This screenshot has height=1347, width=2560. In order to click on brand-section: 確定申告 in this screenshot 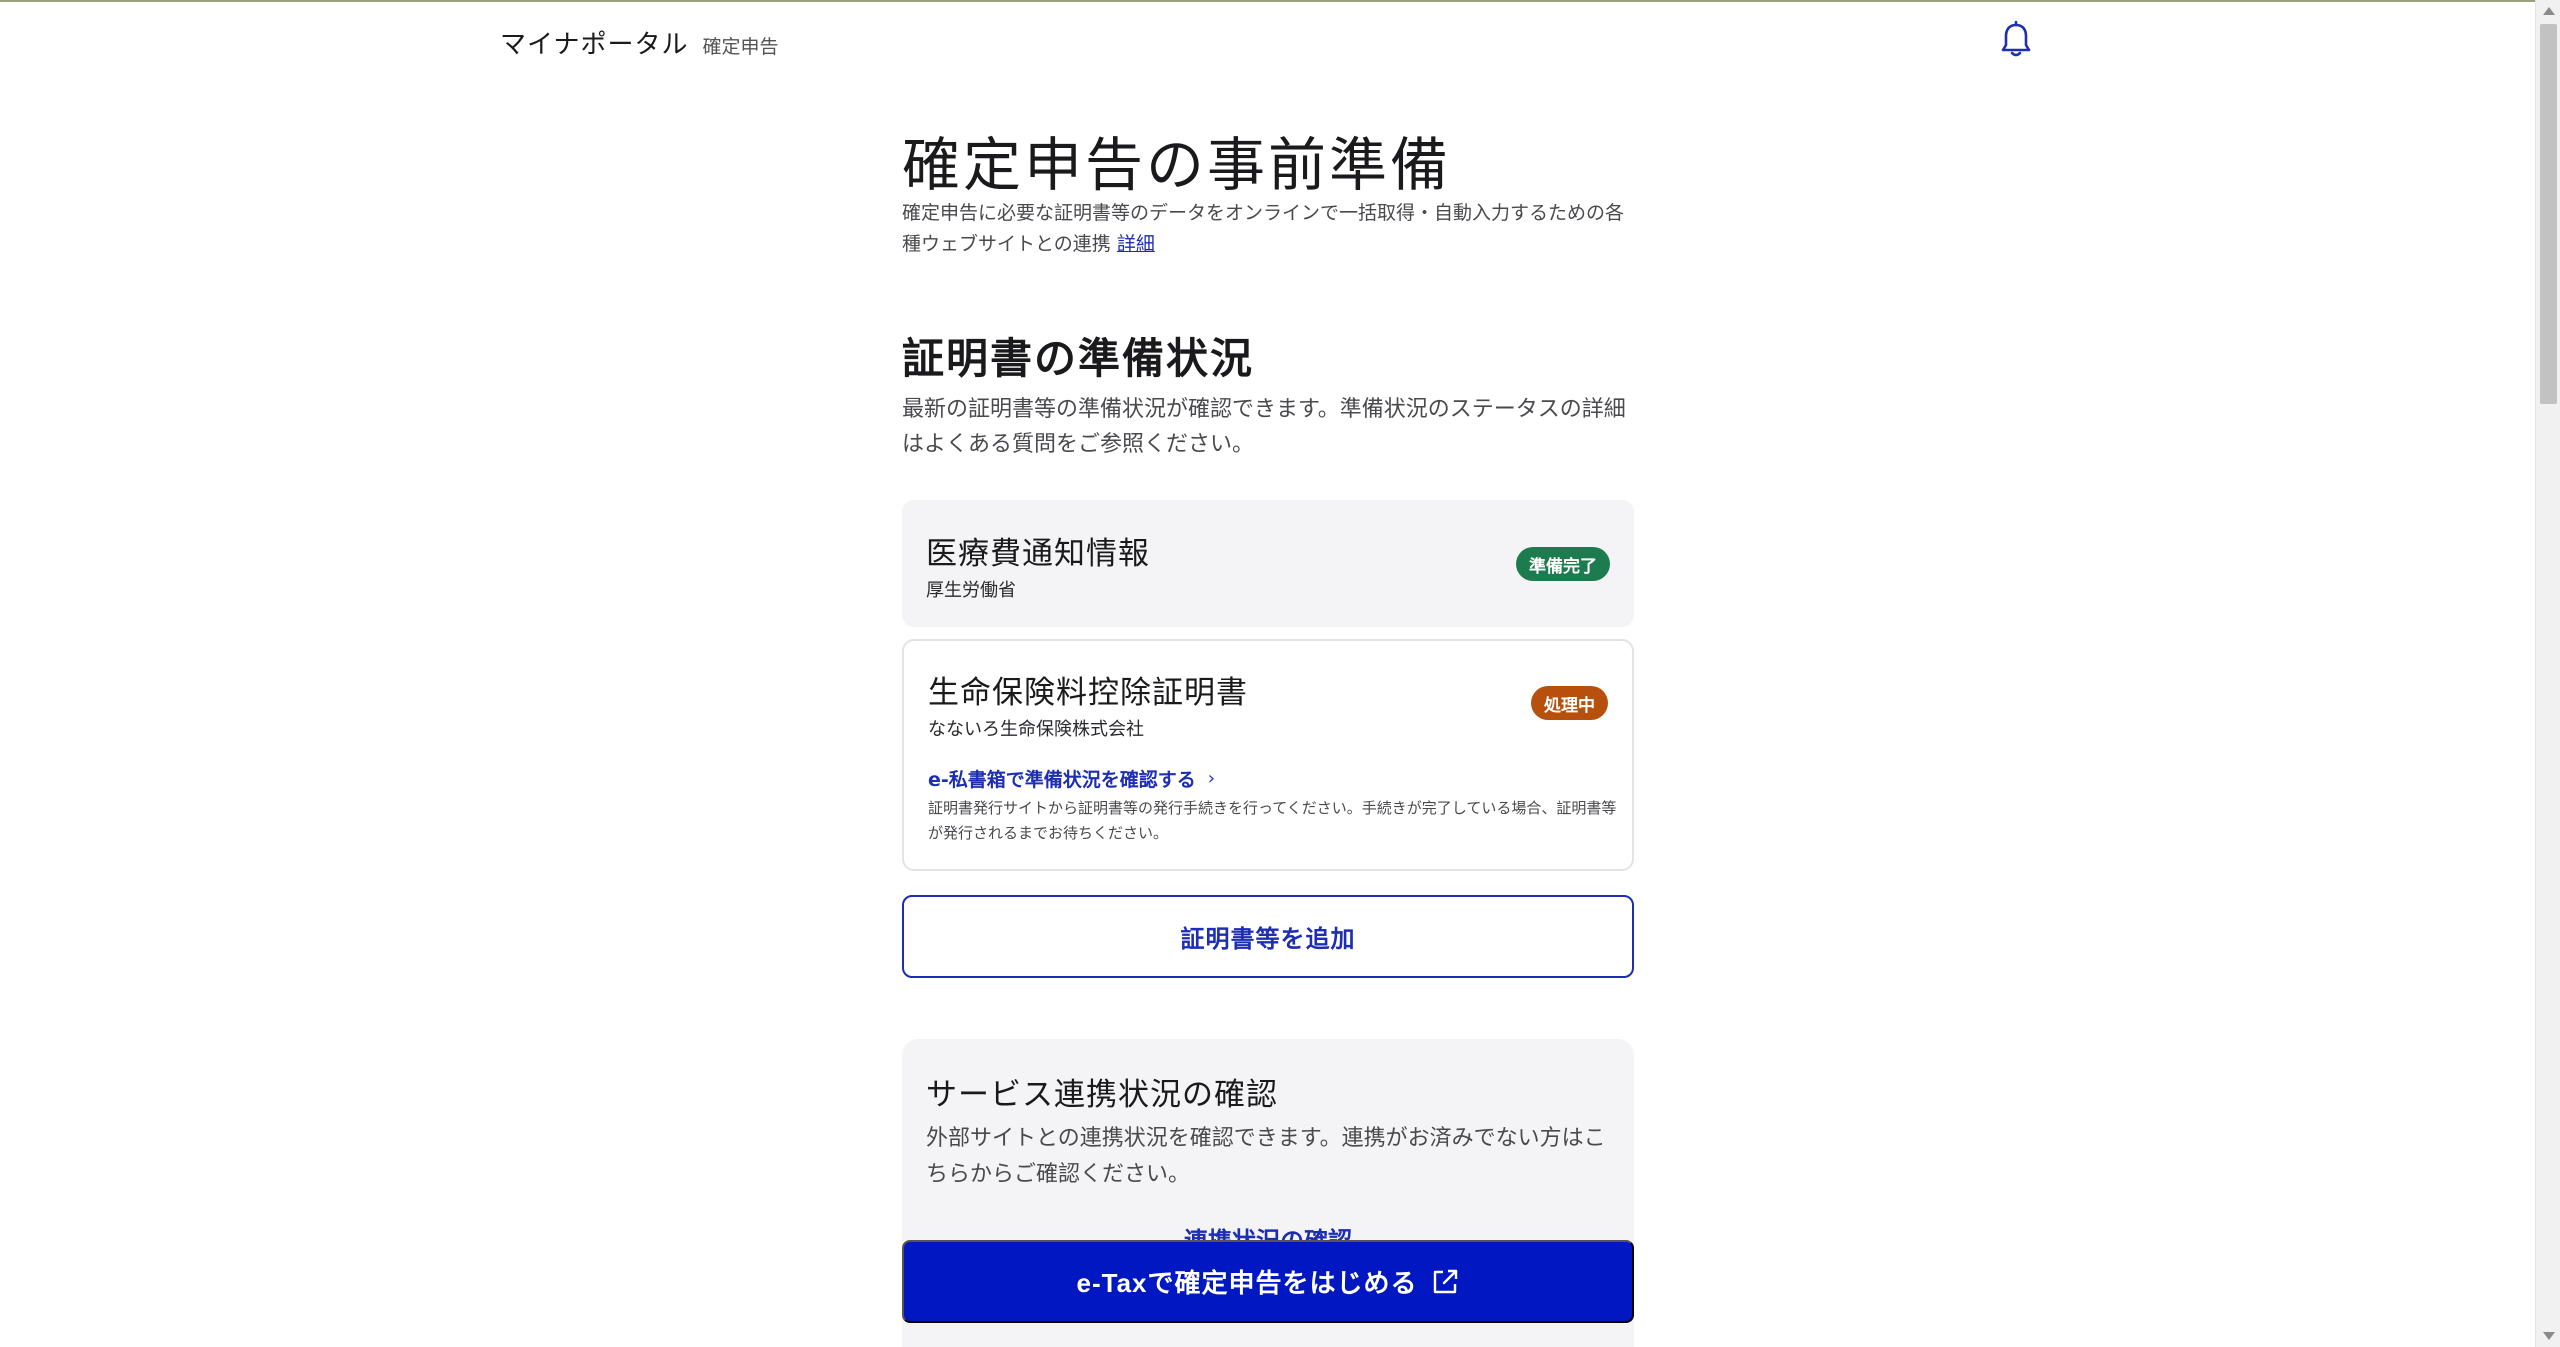, I will do `click(740, 47)`.